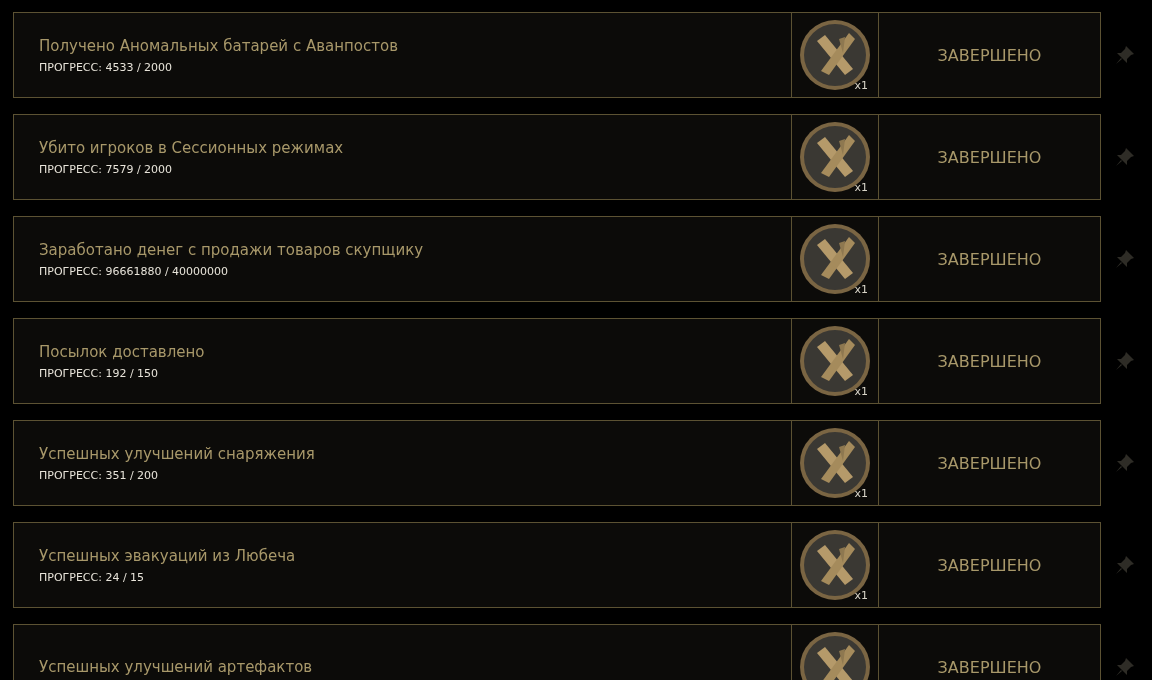 The image size is (1152, 680). What do you see at coordinates (232, 249) in the screenshot?
I see `task-title: Заработано денег с продажи товаров скупщику` at bounding box center [232, 249].